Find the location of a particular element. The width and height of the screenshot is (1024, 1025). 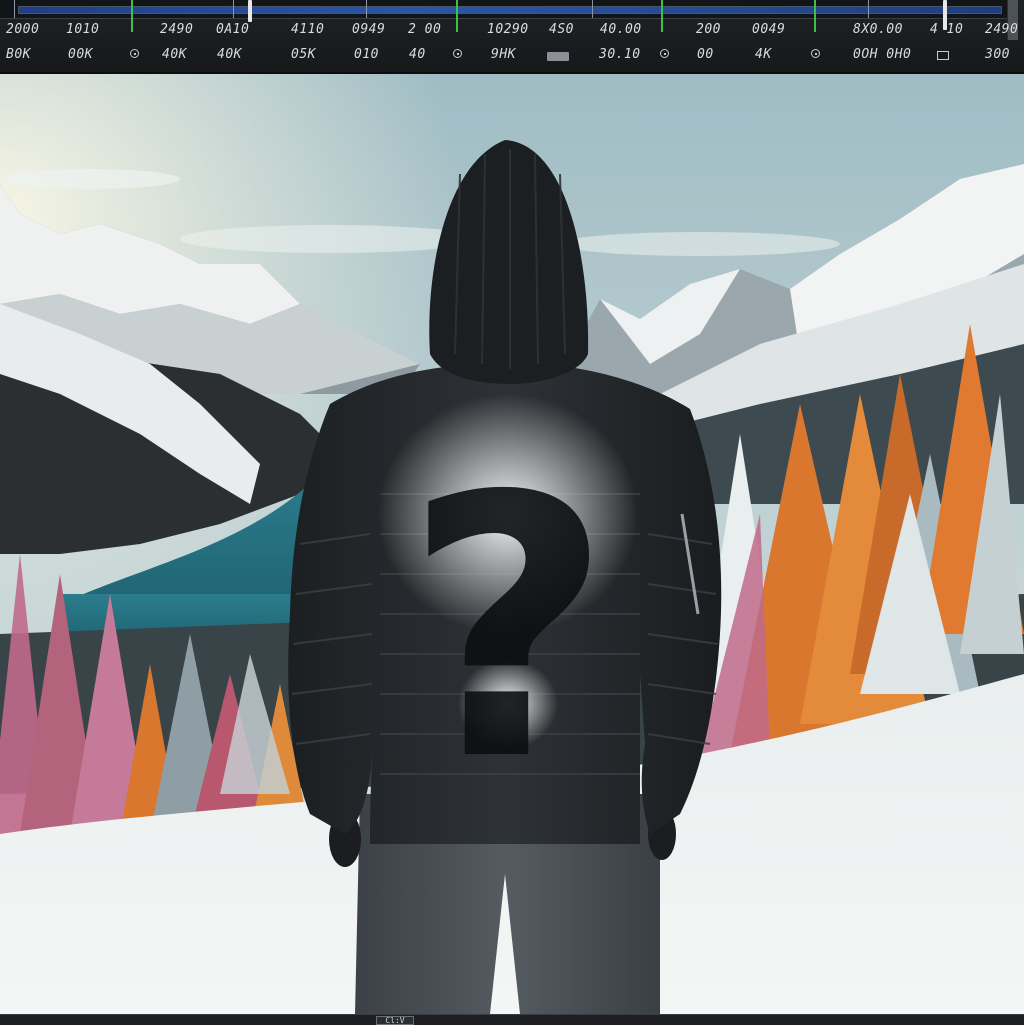

readout-value: 40.00 is located at coordinates (621, 29).